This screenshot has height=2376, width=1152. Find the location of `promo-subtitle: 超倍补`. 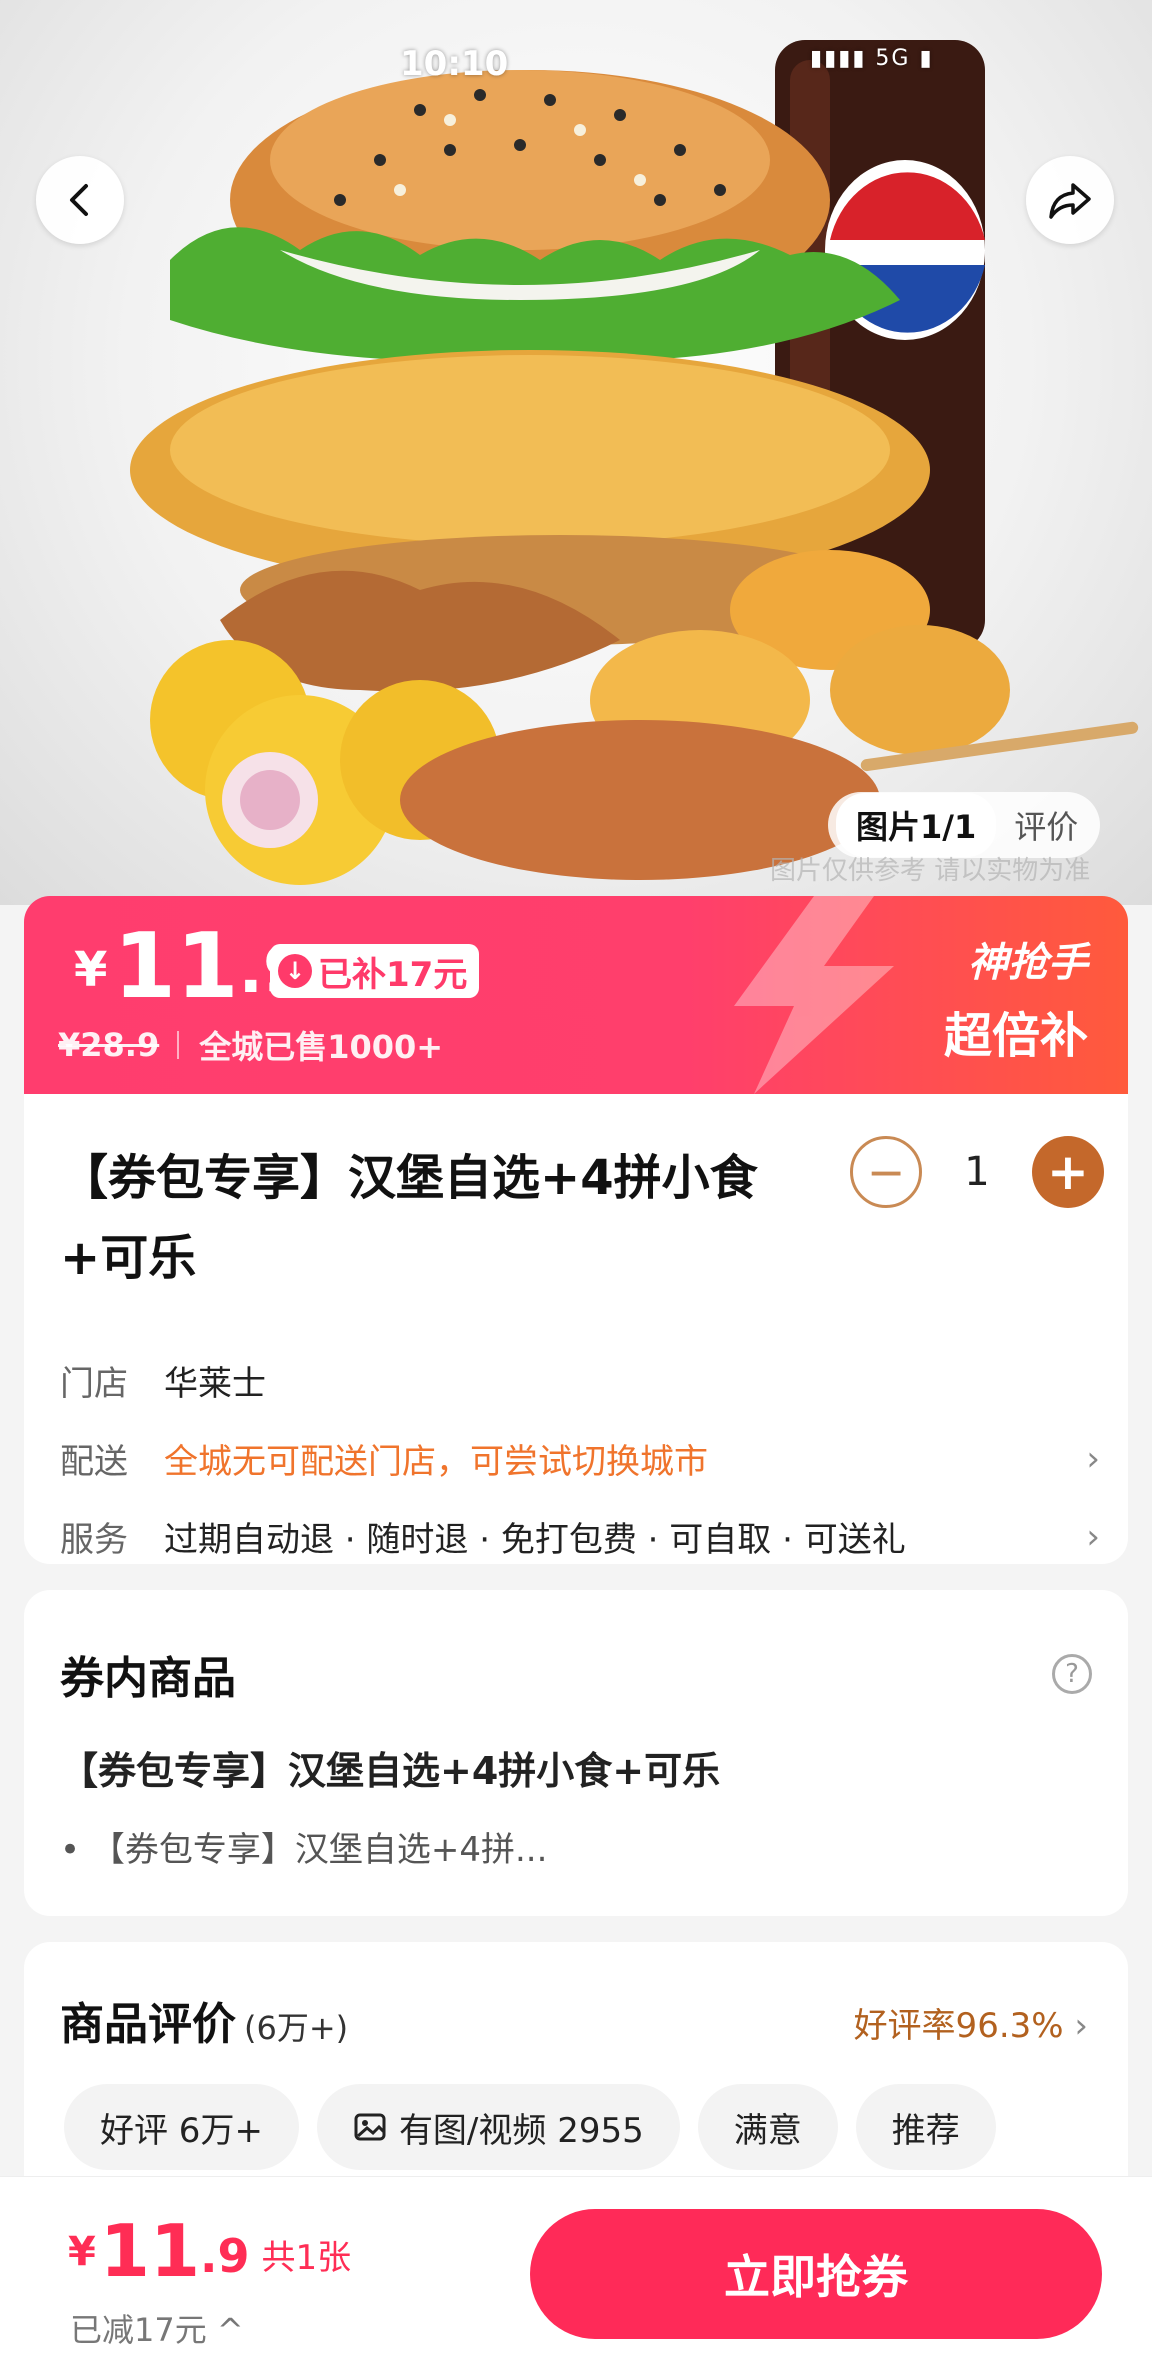

promo-subtitle: 超倍补 is located at coordinates (1015, 1036).